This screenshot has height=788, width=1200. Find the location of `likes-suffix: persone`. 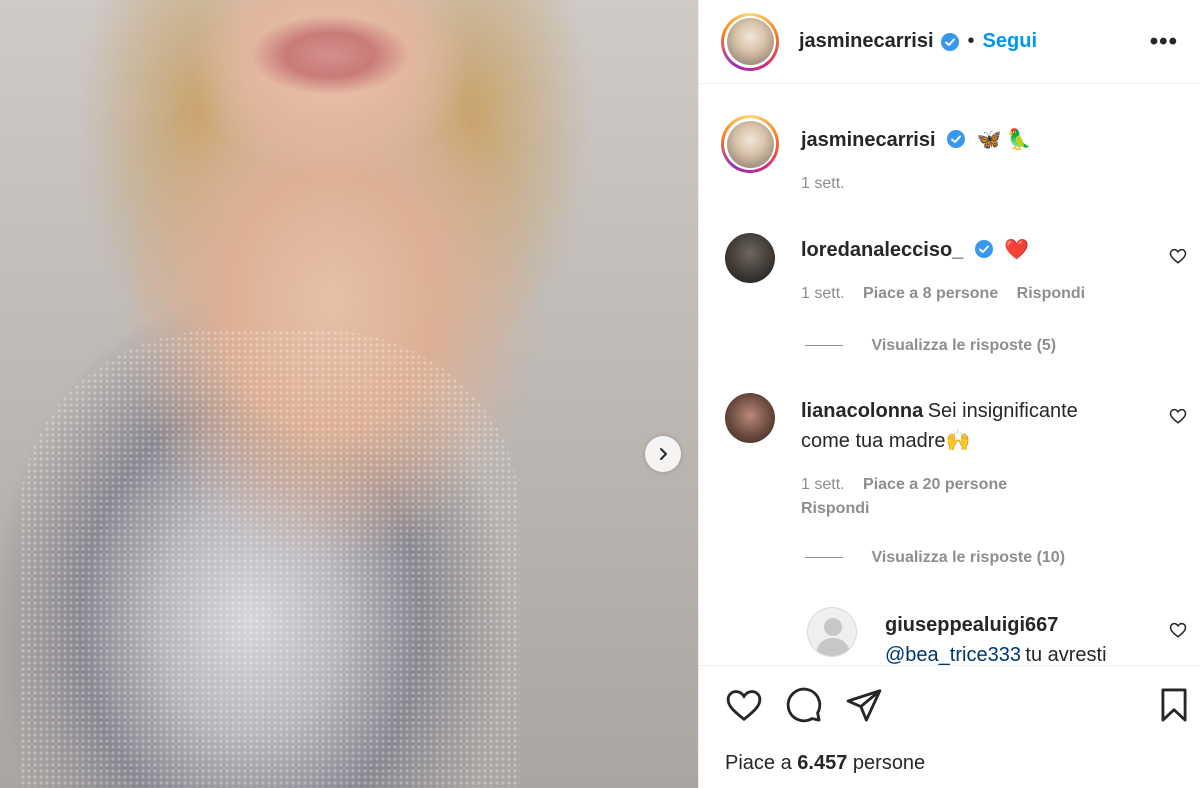

likes-suffix: persone is located at coordinates (889, 763).